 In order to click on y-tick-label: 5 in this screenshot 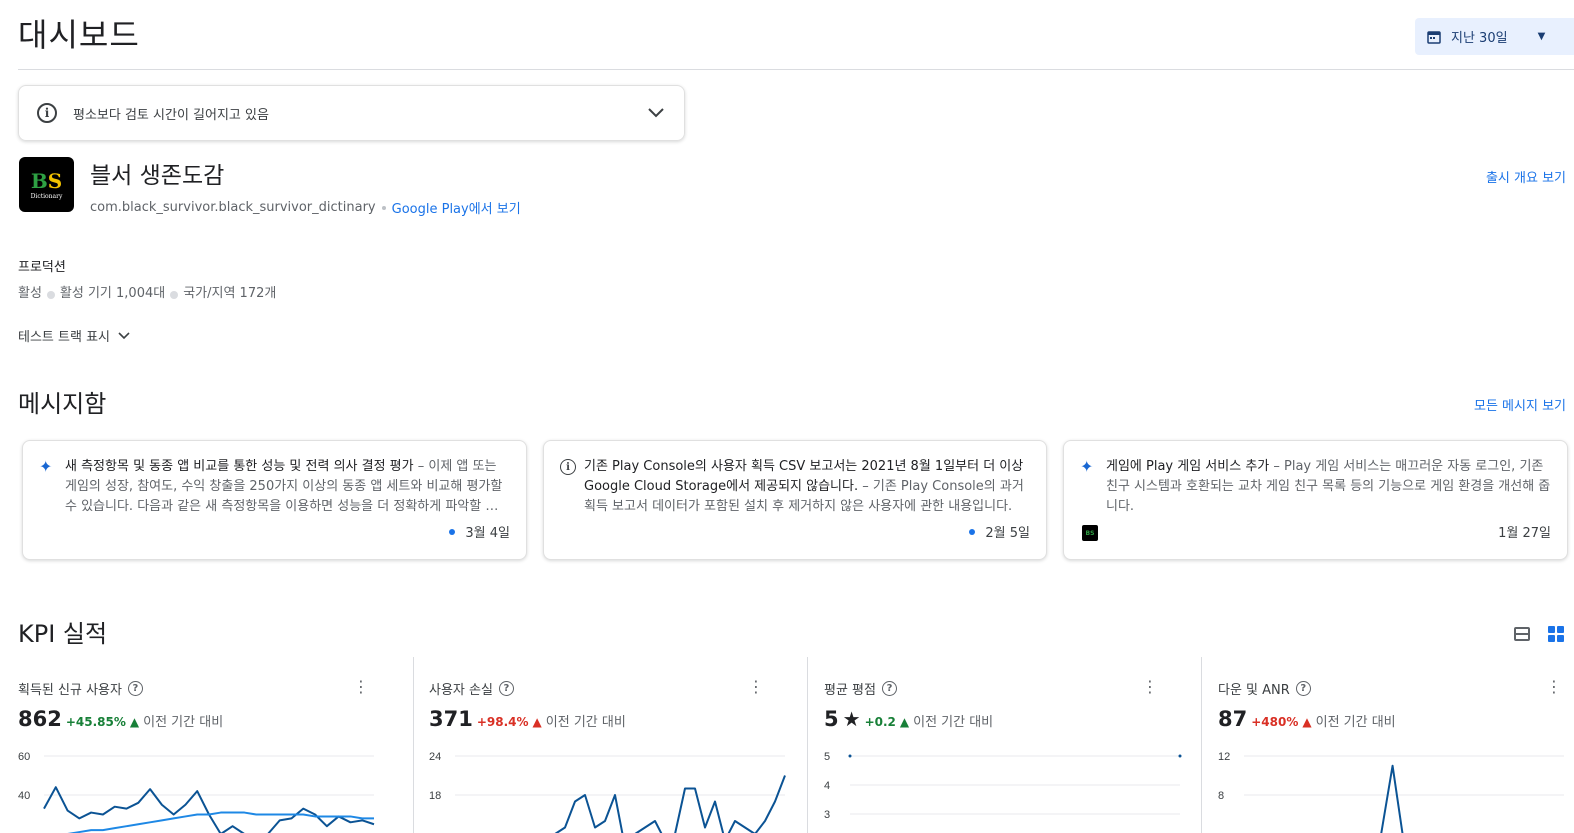, I will do `click(827, 757)`.